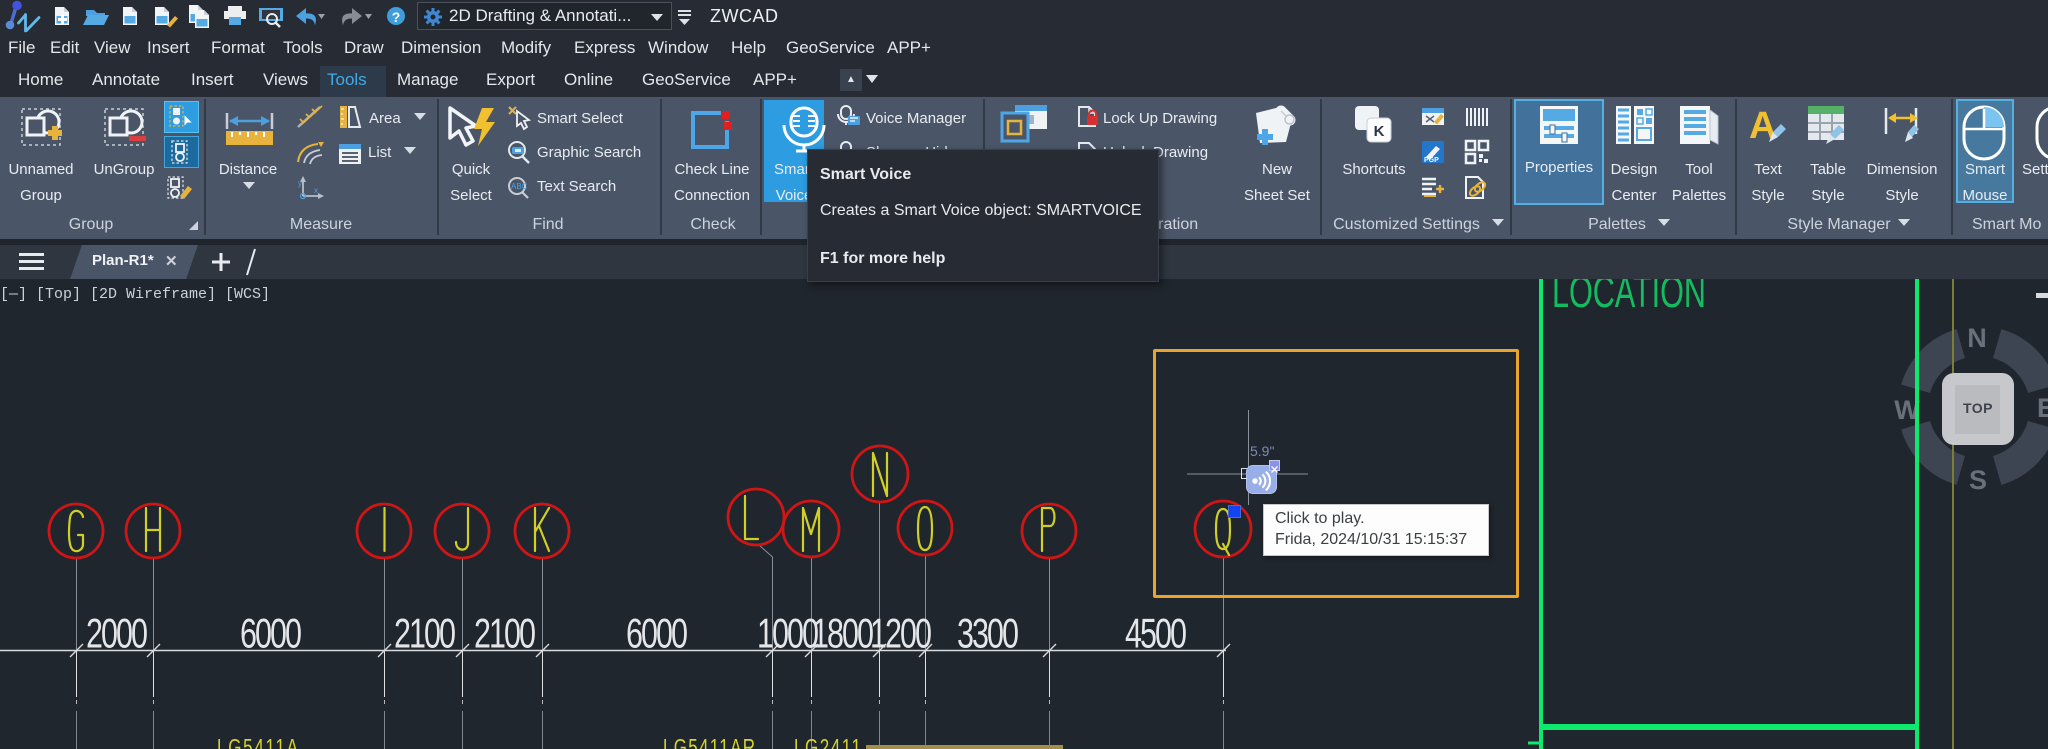  Describe the element at coordinates (1431, 160) in the screenshot. I see `svg-text: PGP` at that location.